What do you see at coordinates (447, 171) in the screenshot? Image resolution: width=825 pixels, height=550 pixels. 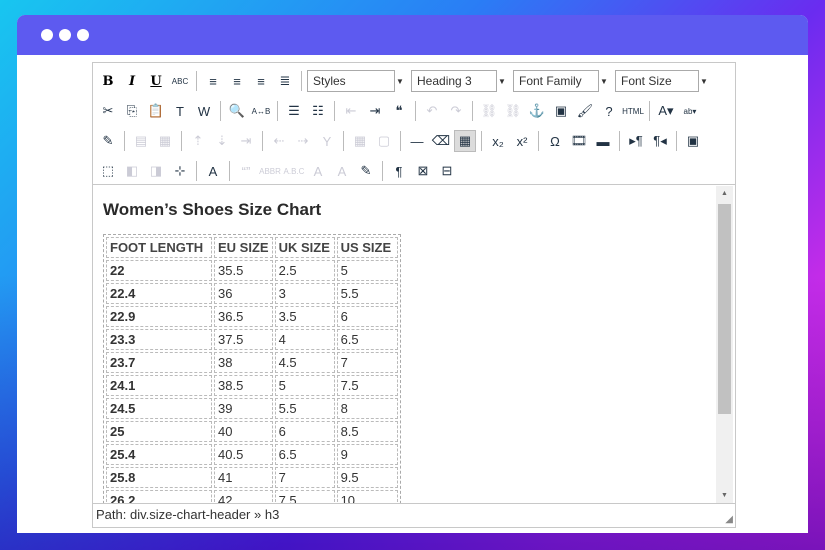 I see `pagebreak-icon: ⊟` at bounding box center [447, 171].